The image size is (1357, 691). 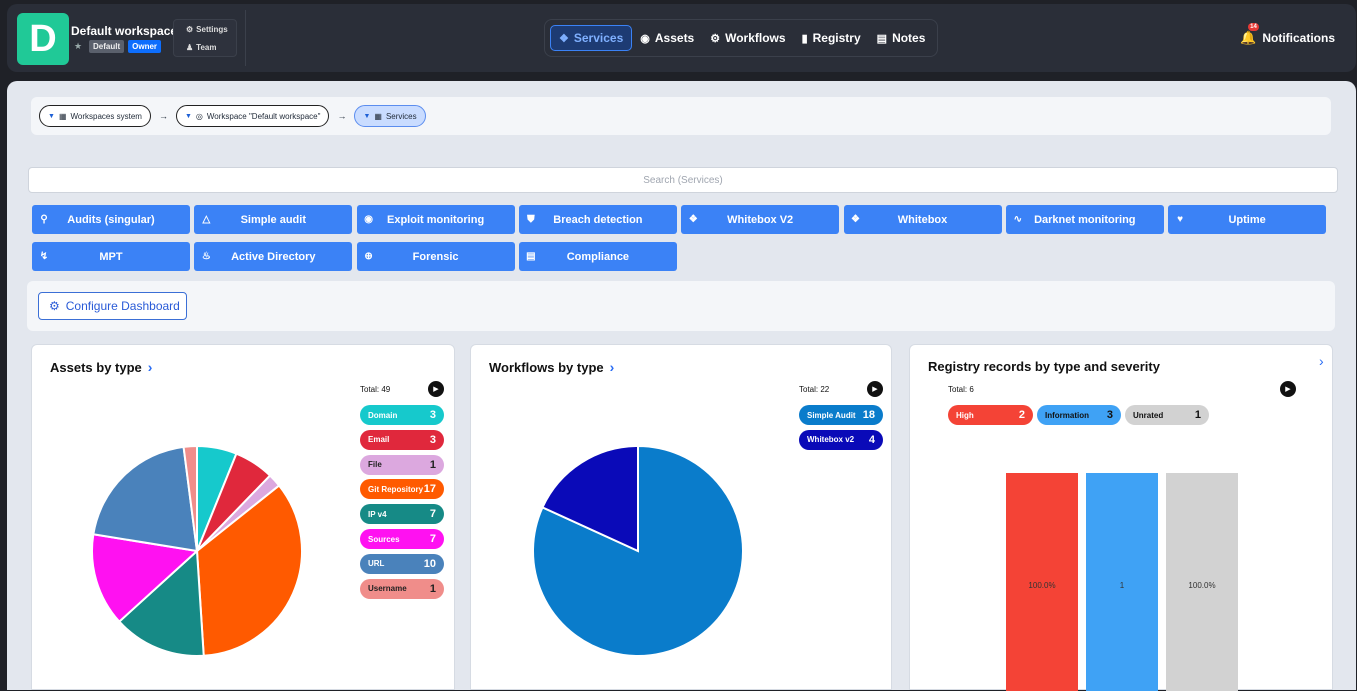 I want to click on dashboard-toolbar: ⚙ Configure Dashboard, so click(x=681, y=306).